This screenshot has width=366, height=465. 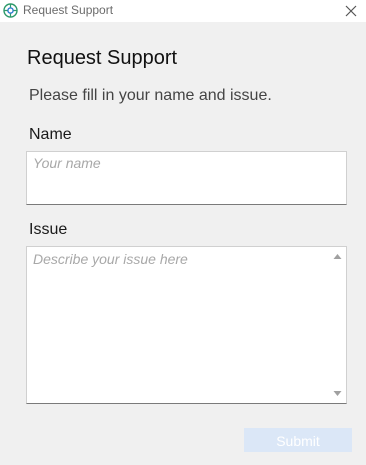 I want to click on titlebar: Request Support, so click(x=183, y=11).